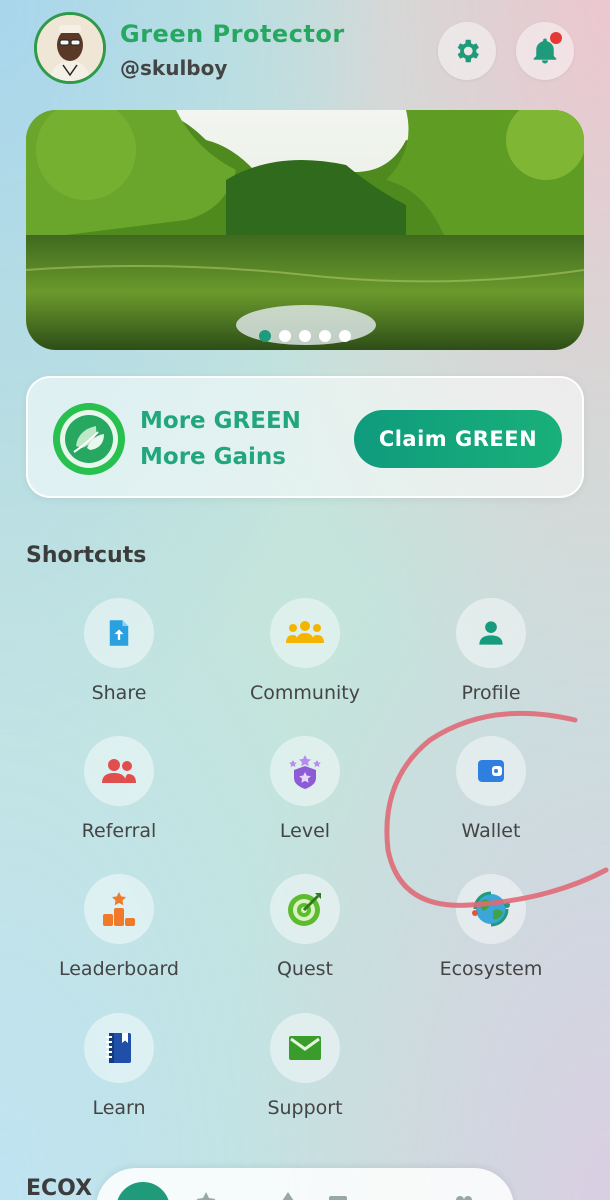 The height and width of the screenshot is (1200, 610). I want to click on shortcut-share: Share, so click(119, 658).